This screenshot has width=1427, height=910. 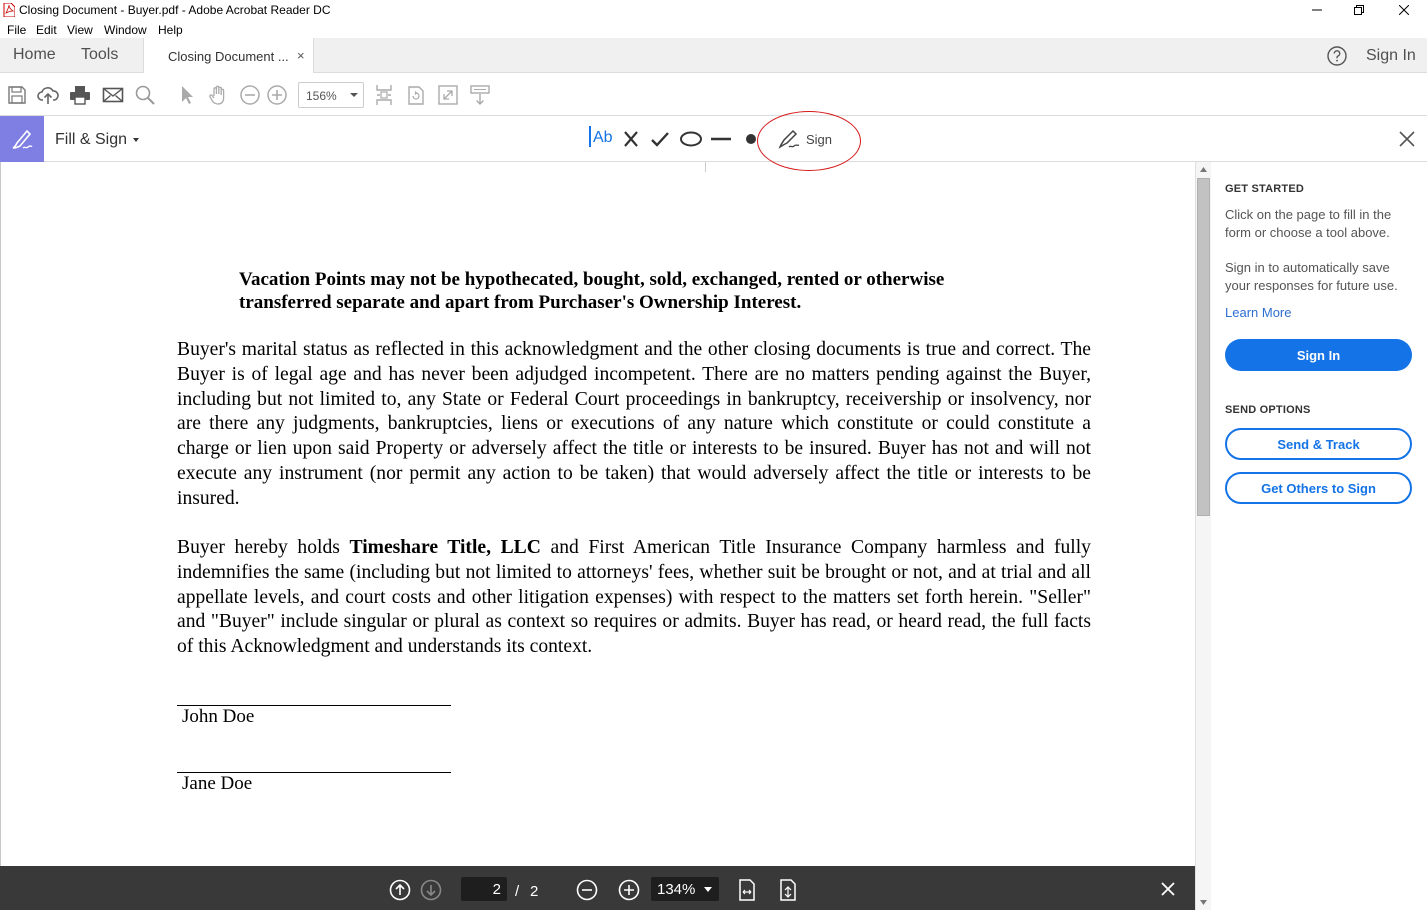 What do you see at coordinates (17, 95) in the screenshot?
I see `save-icon` at bounding box center [17, 95].